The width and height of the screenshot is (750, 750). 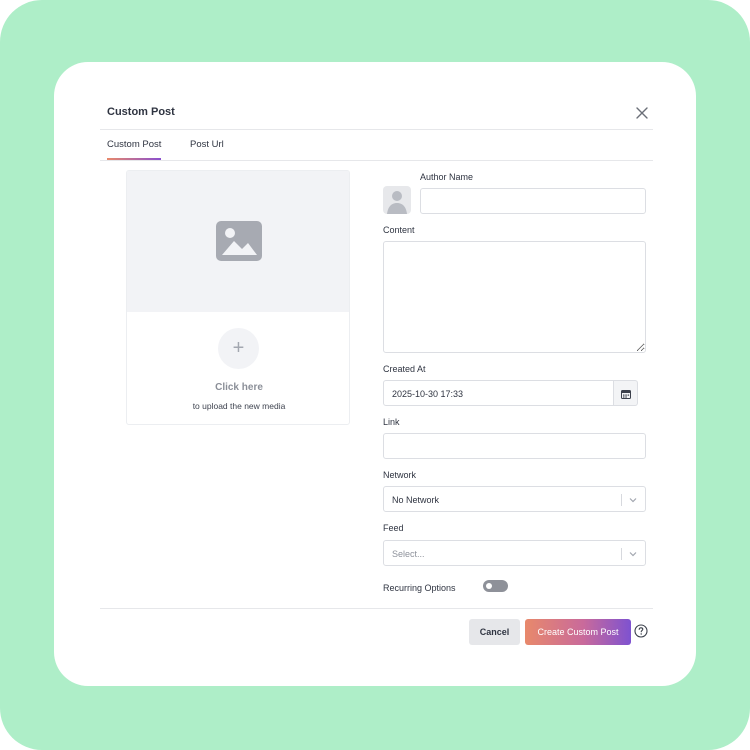 I want to click on author-name-label: Author Name, so click(x=447, y=177).